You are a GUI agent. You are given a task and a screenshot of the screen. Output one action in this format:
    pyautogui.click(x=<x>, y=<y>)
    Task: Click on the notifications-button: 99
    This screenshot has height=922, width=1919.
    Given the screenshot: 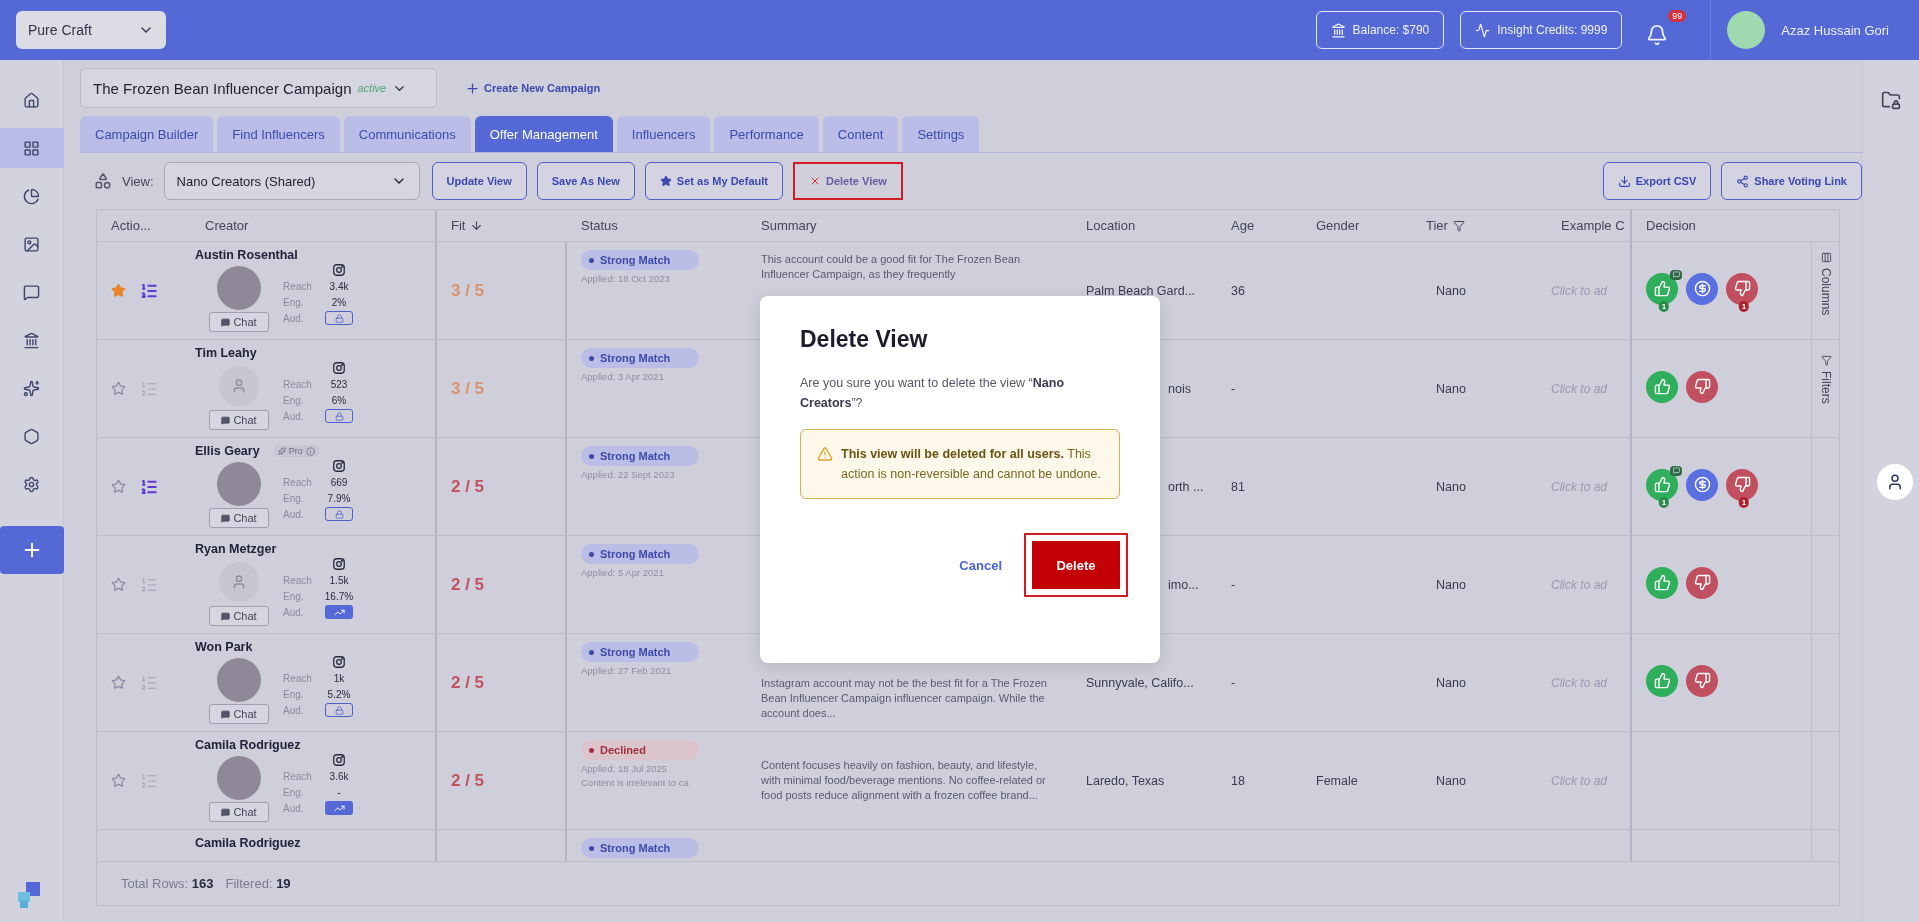 What is the action you would take?
    pyautogui.click(x=1666, y=30)
    